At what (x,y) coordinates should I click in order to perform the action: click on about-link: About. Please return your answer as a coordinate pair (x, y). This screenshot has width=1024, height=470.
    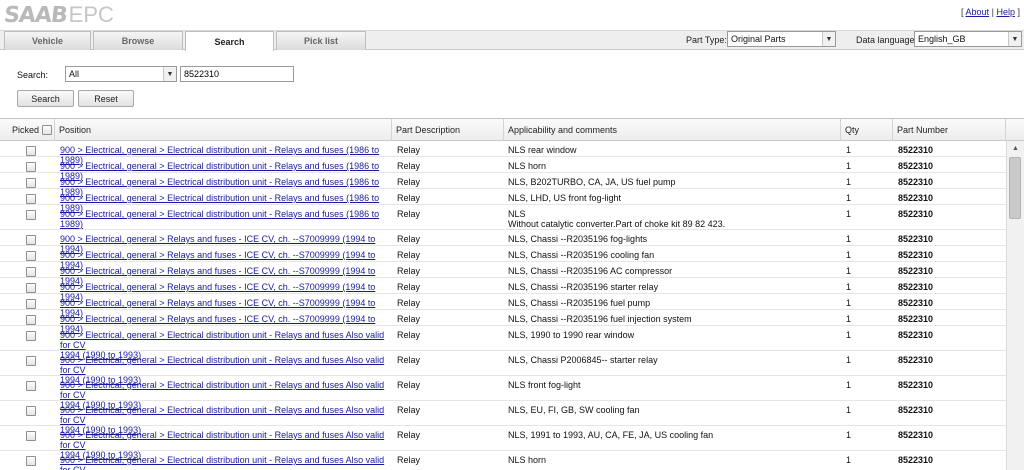
    Looking at the image, I should click on (978, 12).